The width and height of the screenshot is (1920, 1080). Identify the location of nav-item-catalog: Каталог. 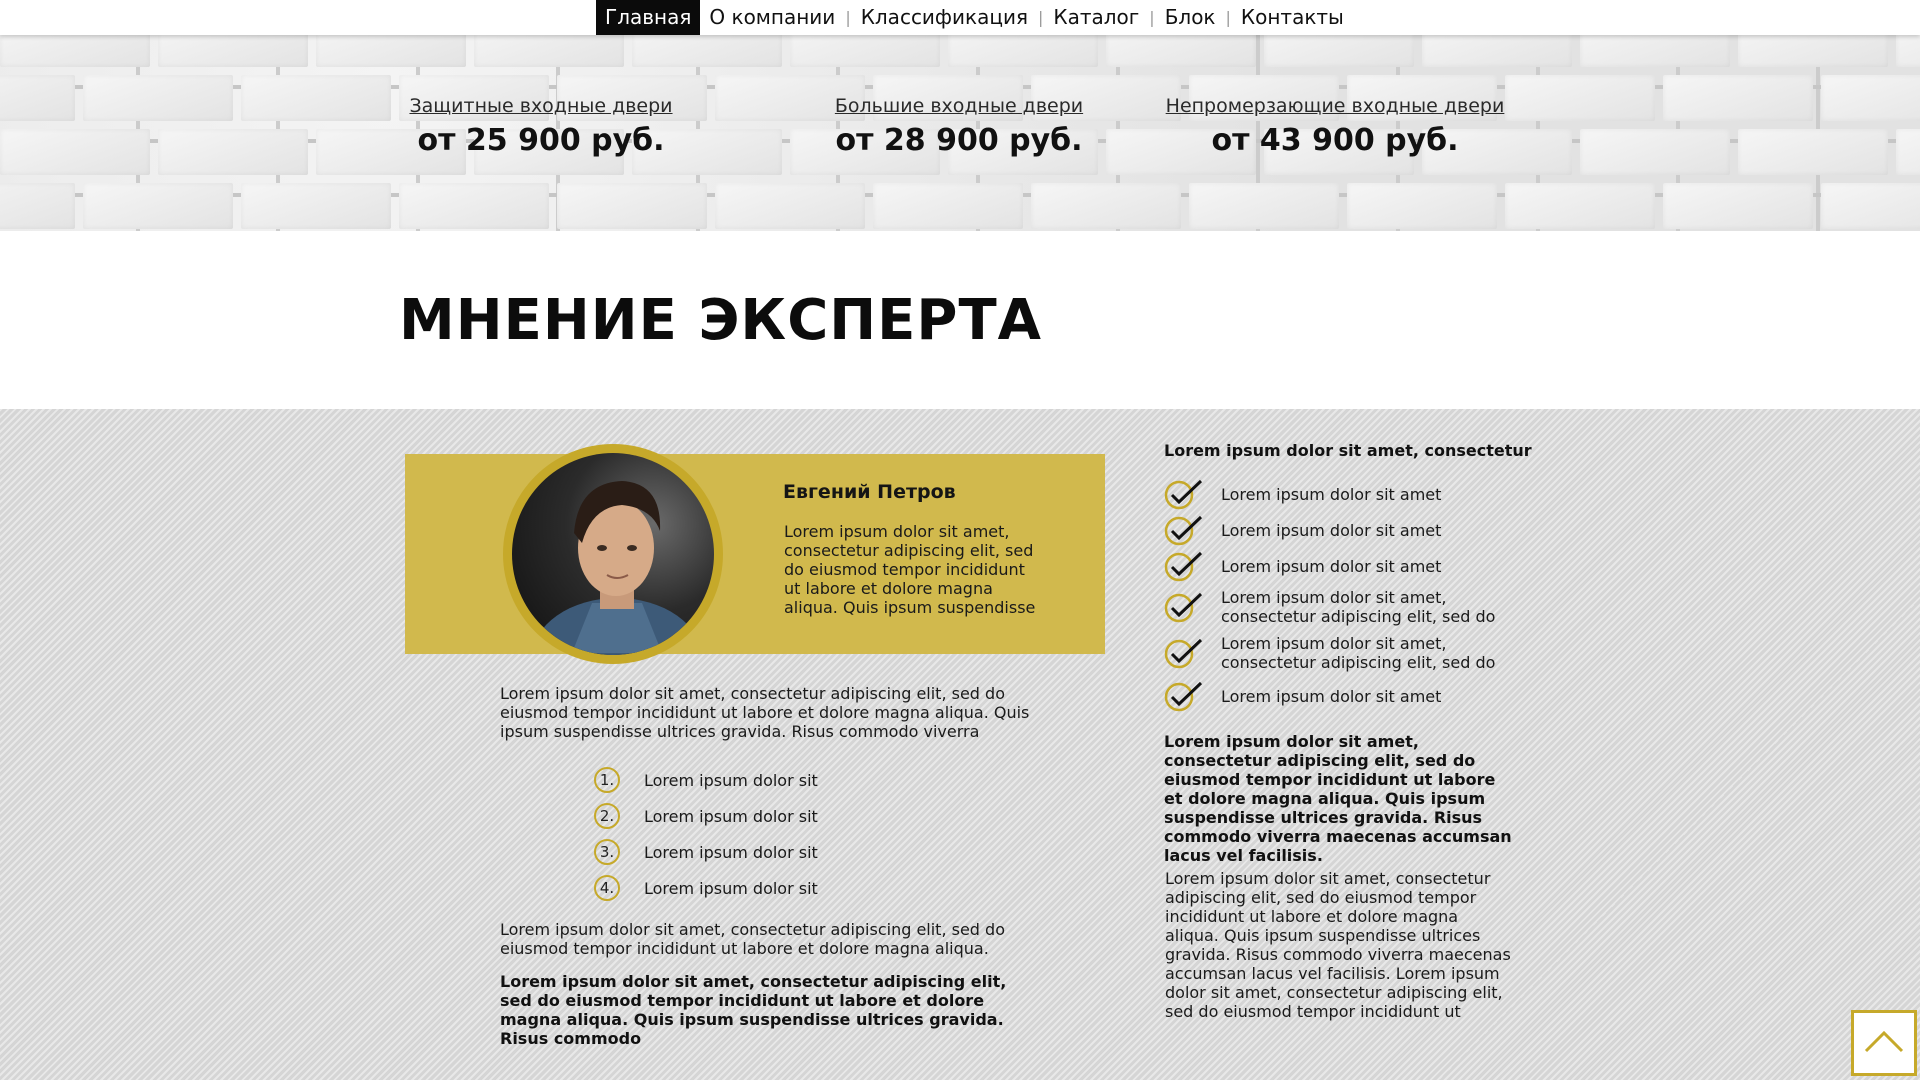
(1096, 17).